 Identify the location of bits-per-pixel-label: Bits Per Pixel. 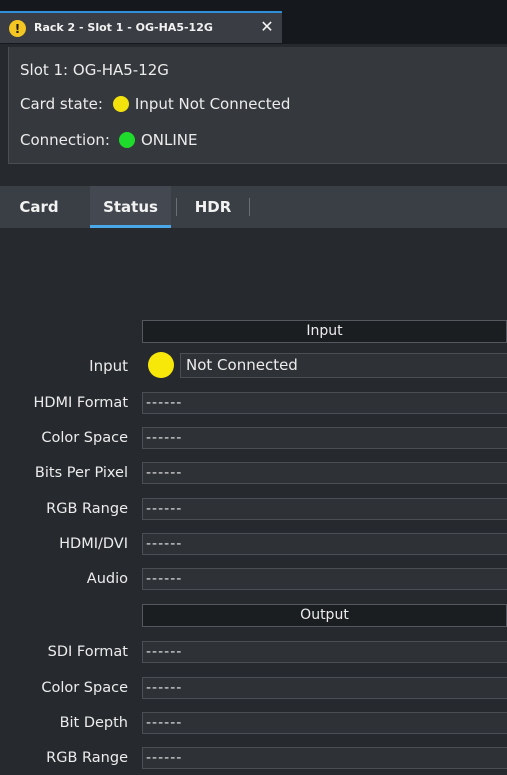
(81, 473).